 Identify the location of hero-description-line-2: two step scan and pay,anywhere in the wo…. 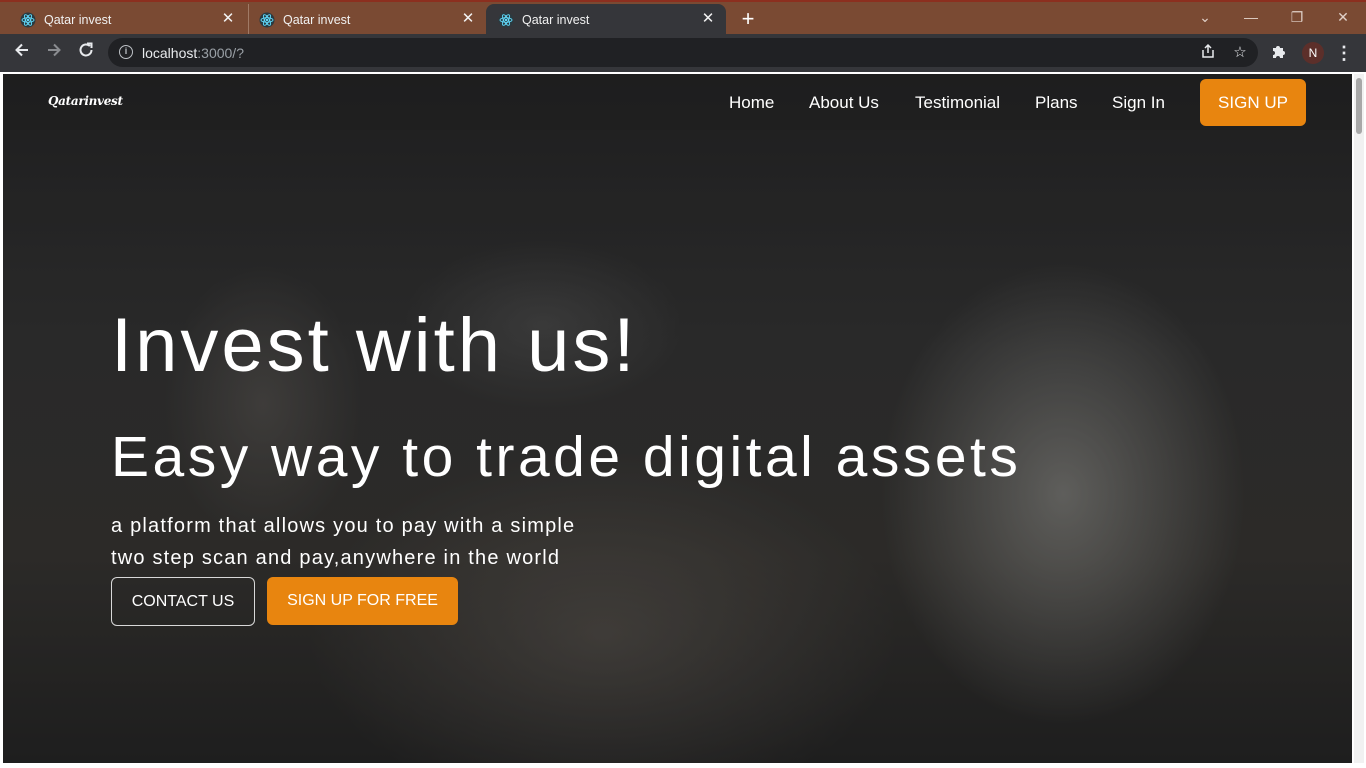
(336, 558).